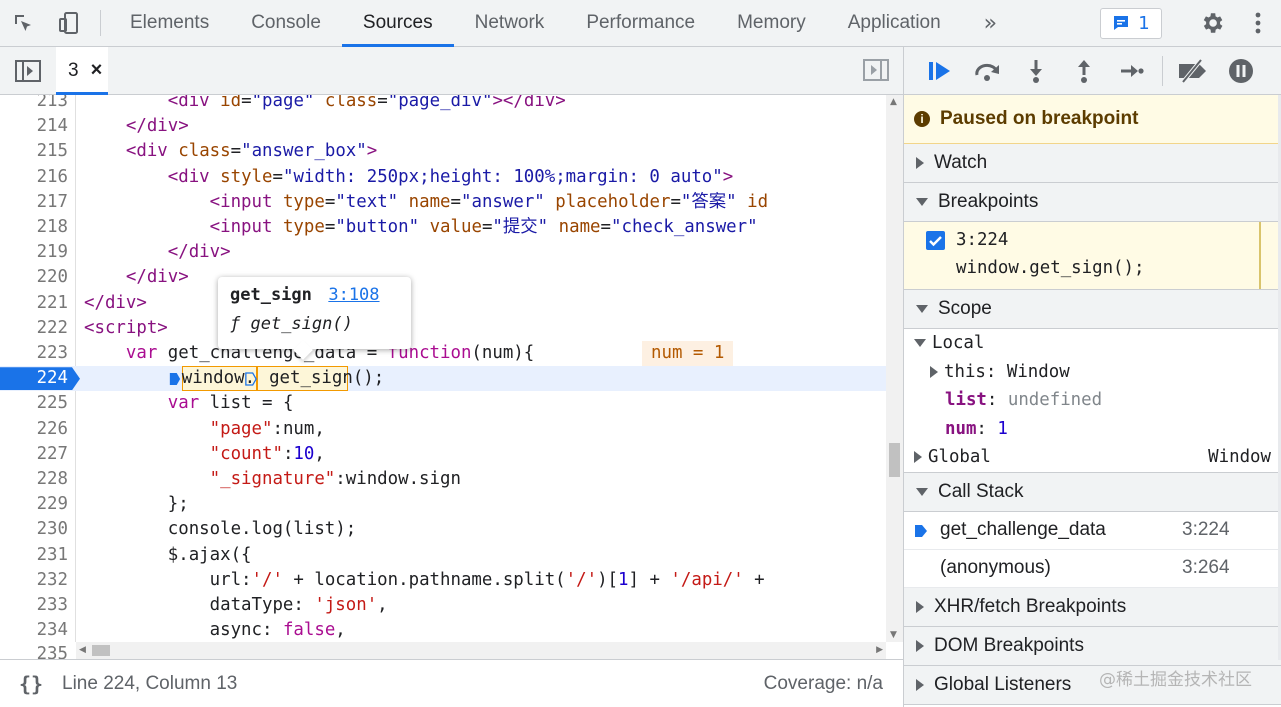  What do you see at coordinates (34, 328) in the screenshot?
I see `line-number: 222` at bounding box center [34, 328].